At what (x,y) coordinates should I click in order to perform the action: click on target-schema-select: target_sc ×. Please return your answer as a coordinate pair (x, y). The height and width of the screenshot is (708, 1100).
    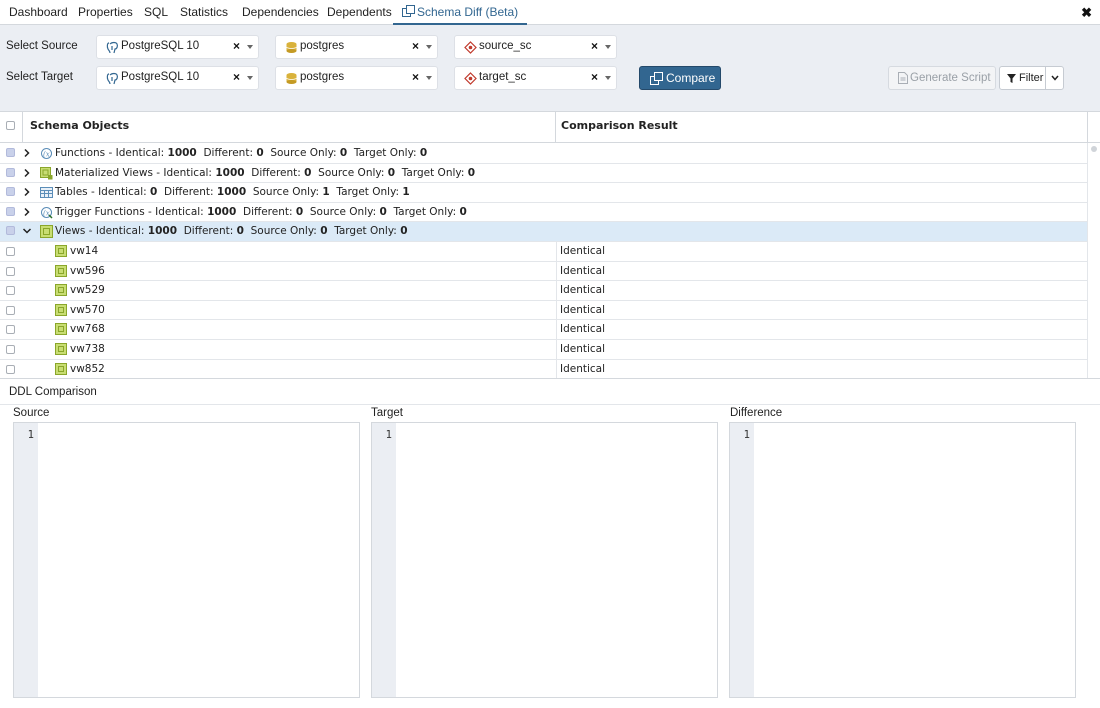
    Looking at the image, I should click on (535, 78).